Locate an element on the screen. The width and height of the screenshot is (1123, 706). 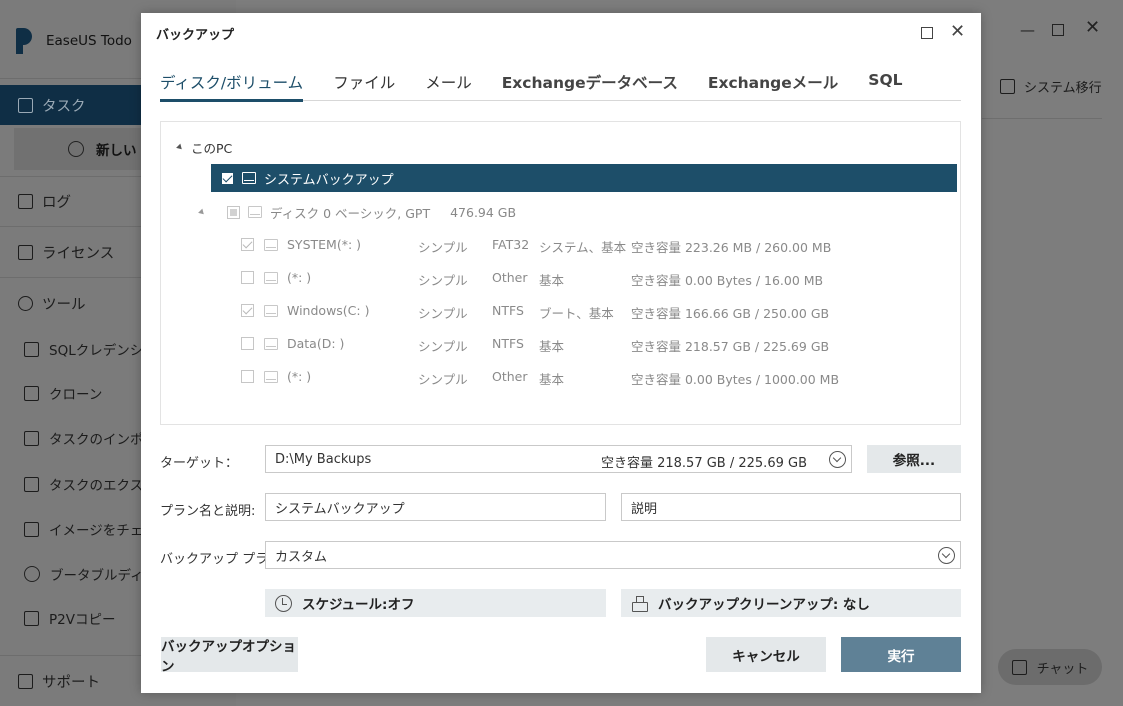
nav-task-label: タスク is located at coordinates (64, 106).